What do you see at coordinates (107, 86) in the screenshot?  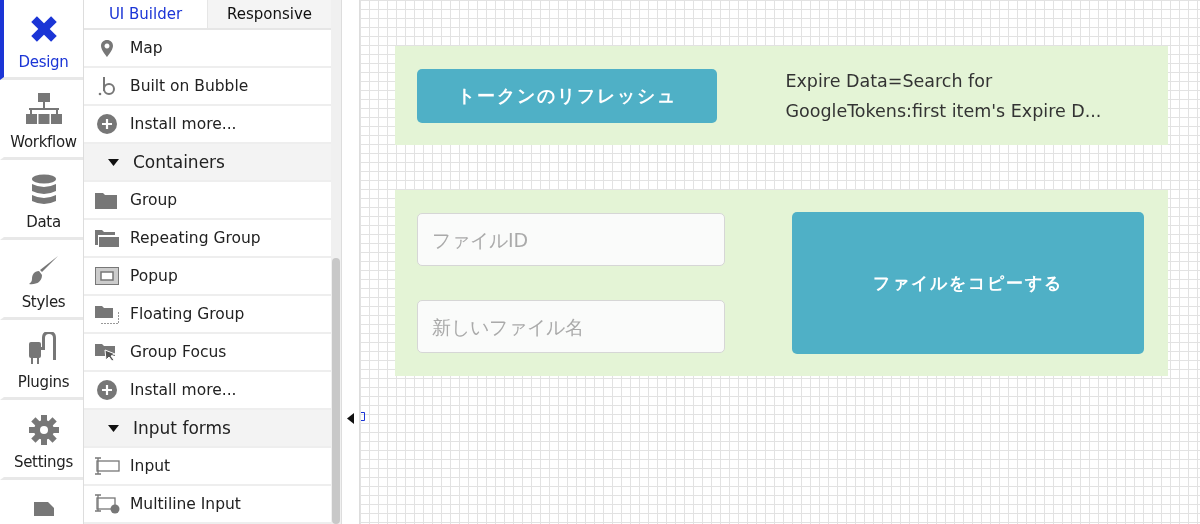 I see `b-logo-icon` at bounding box center [107, 86].